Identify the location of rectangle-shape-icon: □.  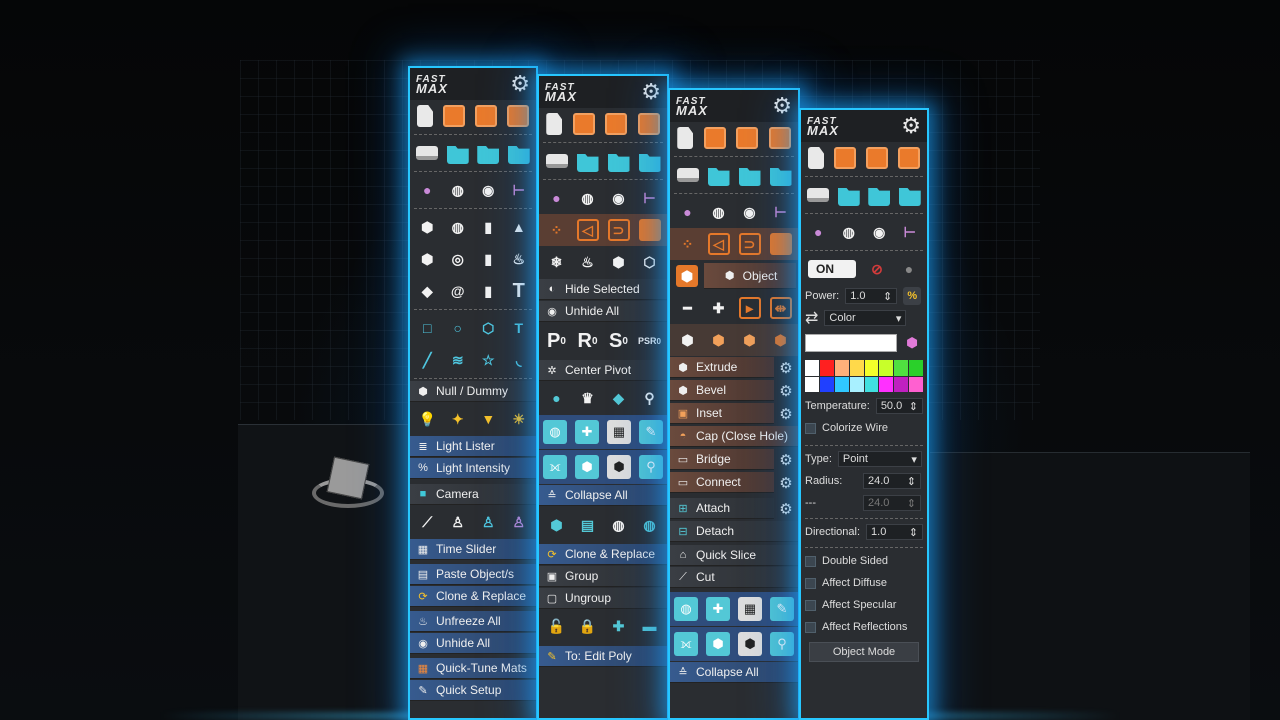
(427, 328).